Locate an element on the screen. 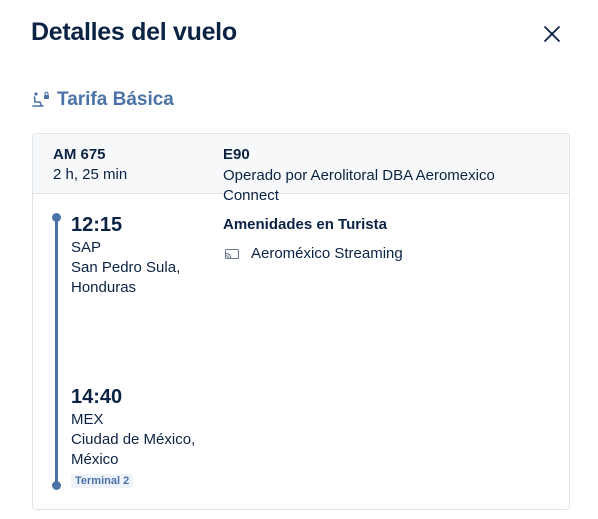 The image size is (598, 519). arrival-dot is located at coordinates (56, 485).